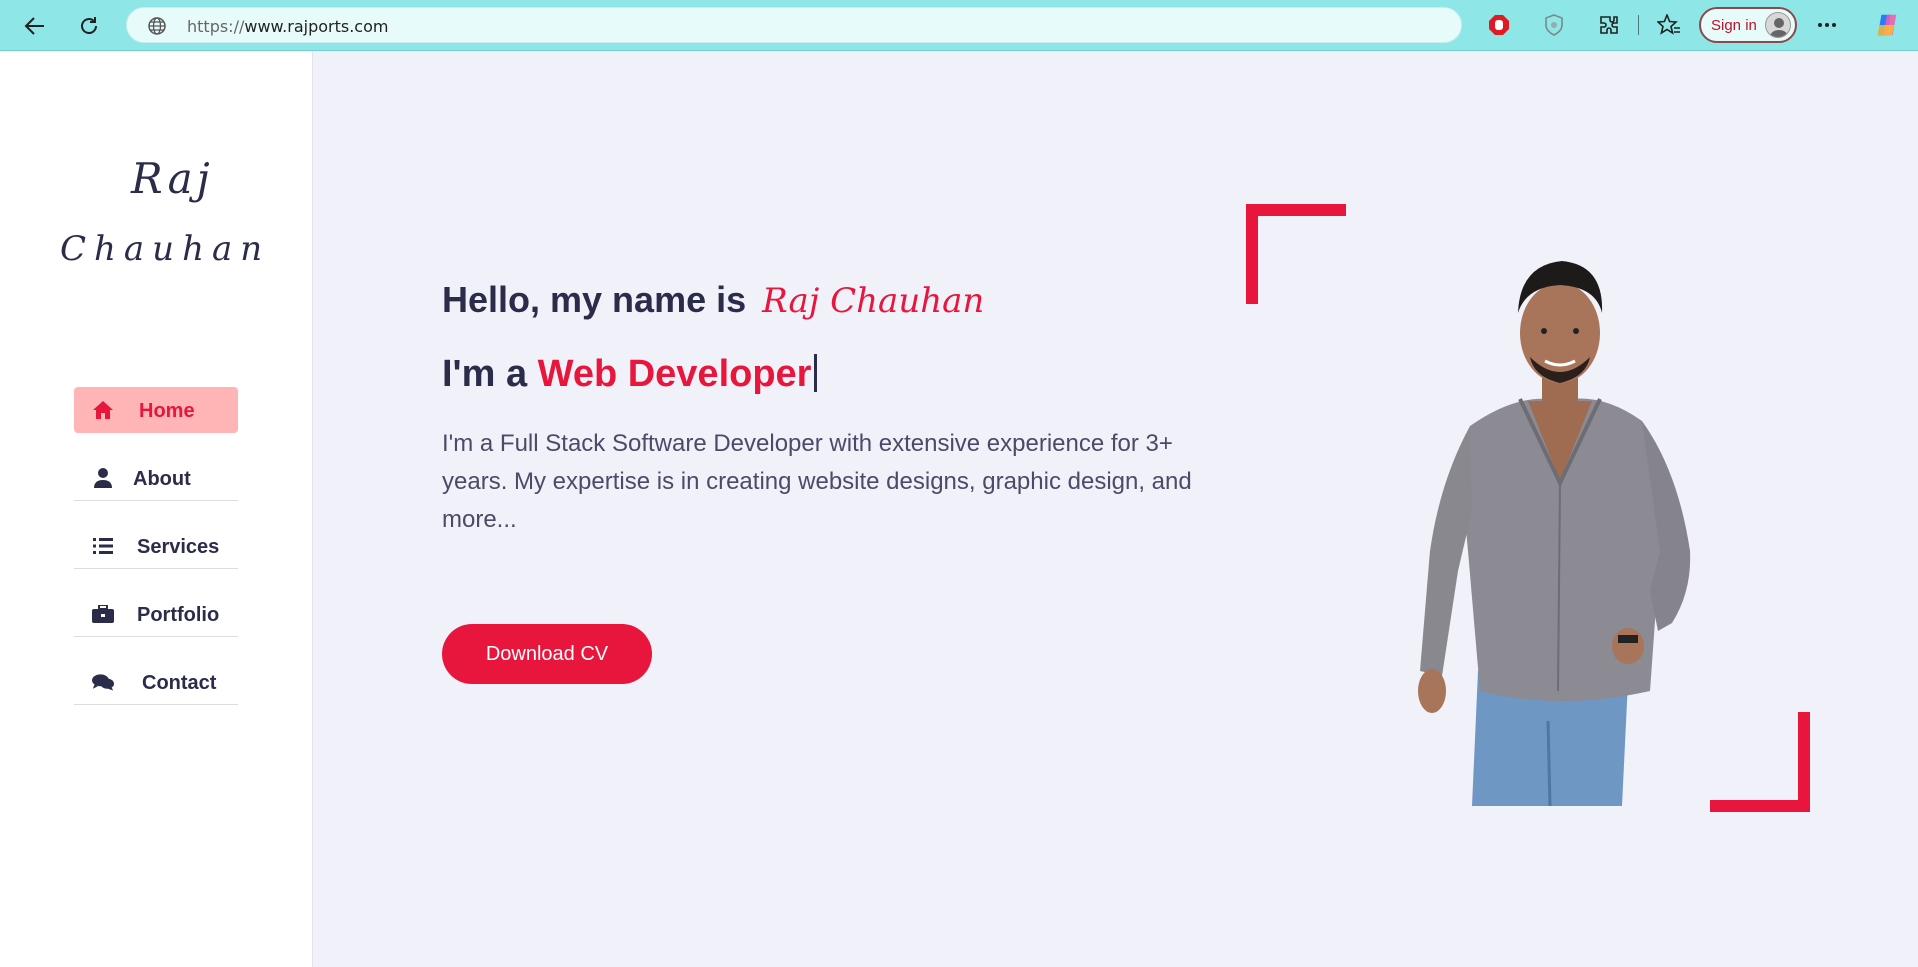 The width and height of the screenshot is (1918, 967). What do you see at coordinates (594, 299) in the screenshot?
I see `greeting-text: Hello, my name is` at bounding box center [594, 299].